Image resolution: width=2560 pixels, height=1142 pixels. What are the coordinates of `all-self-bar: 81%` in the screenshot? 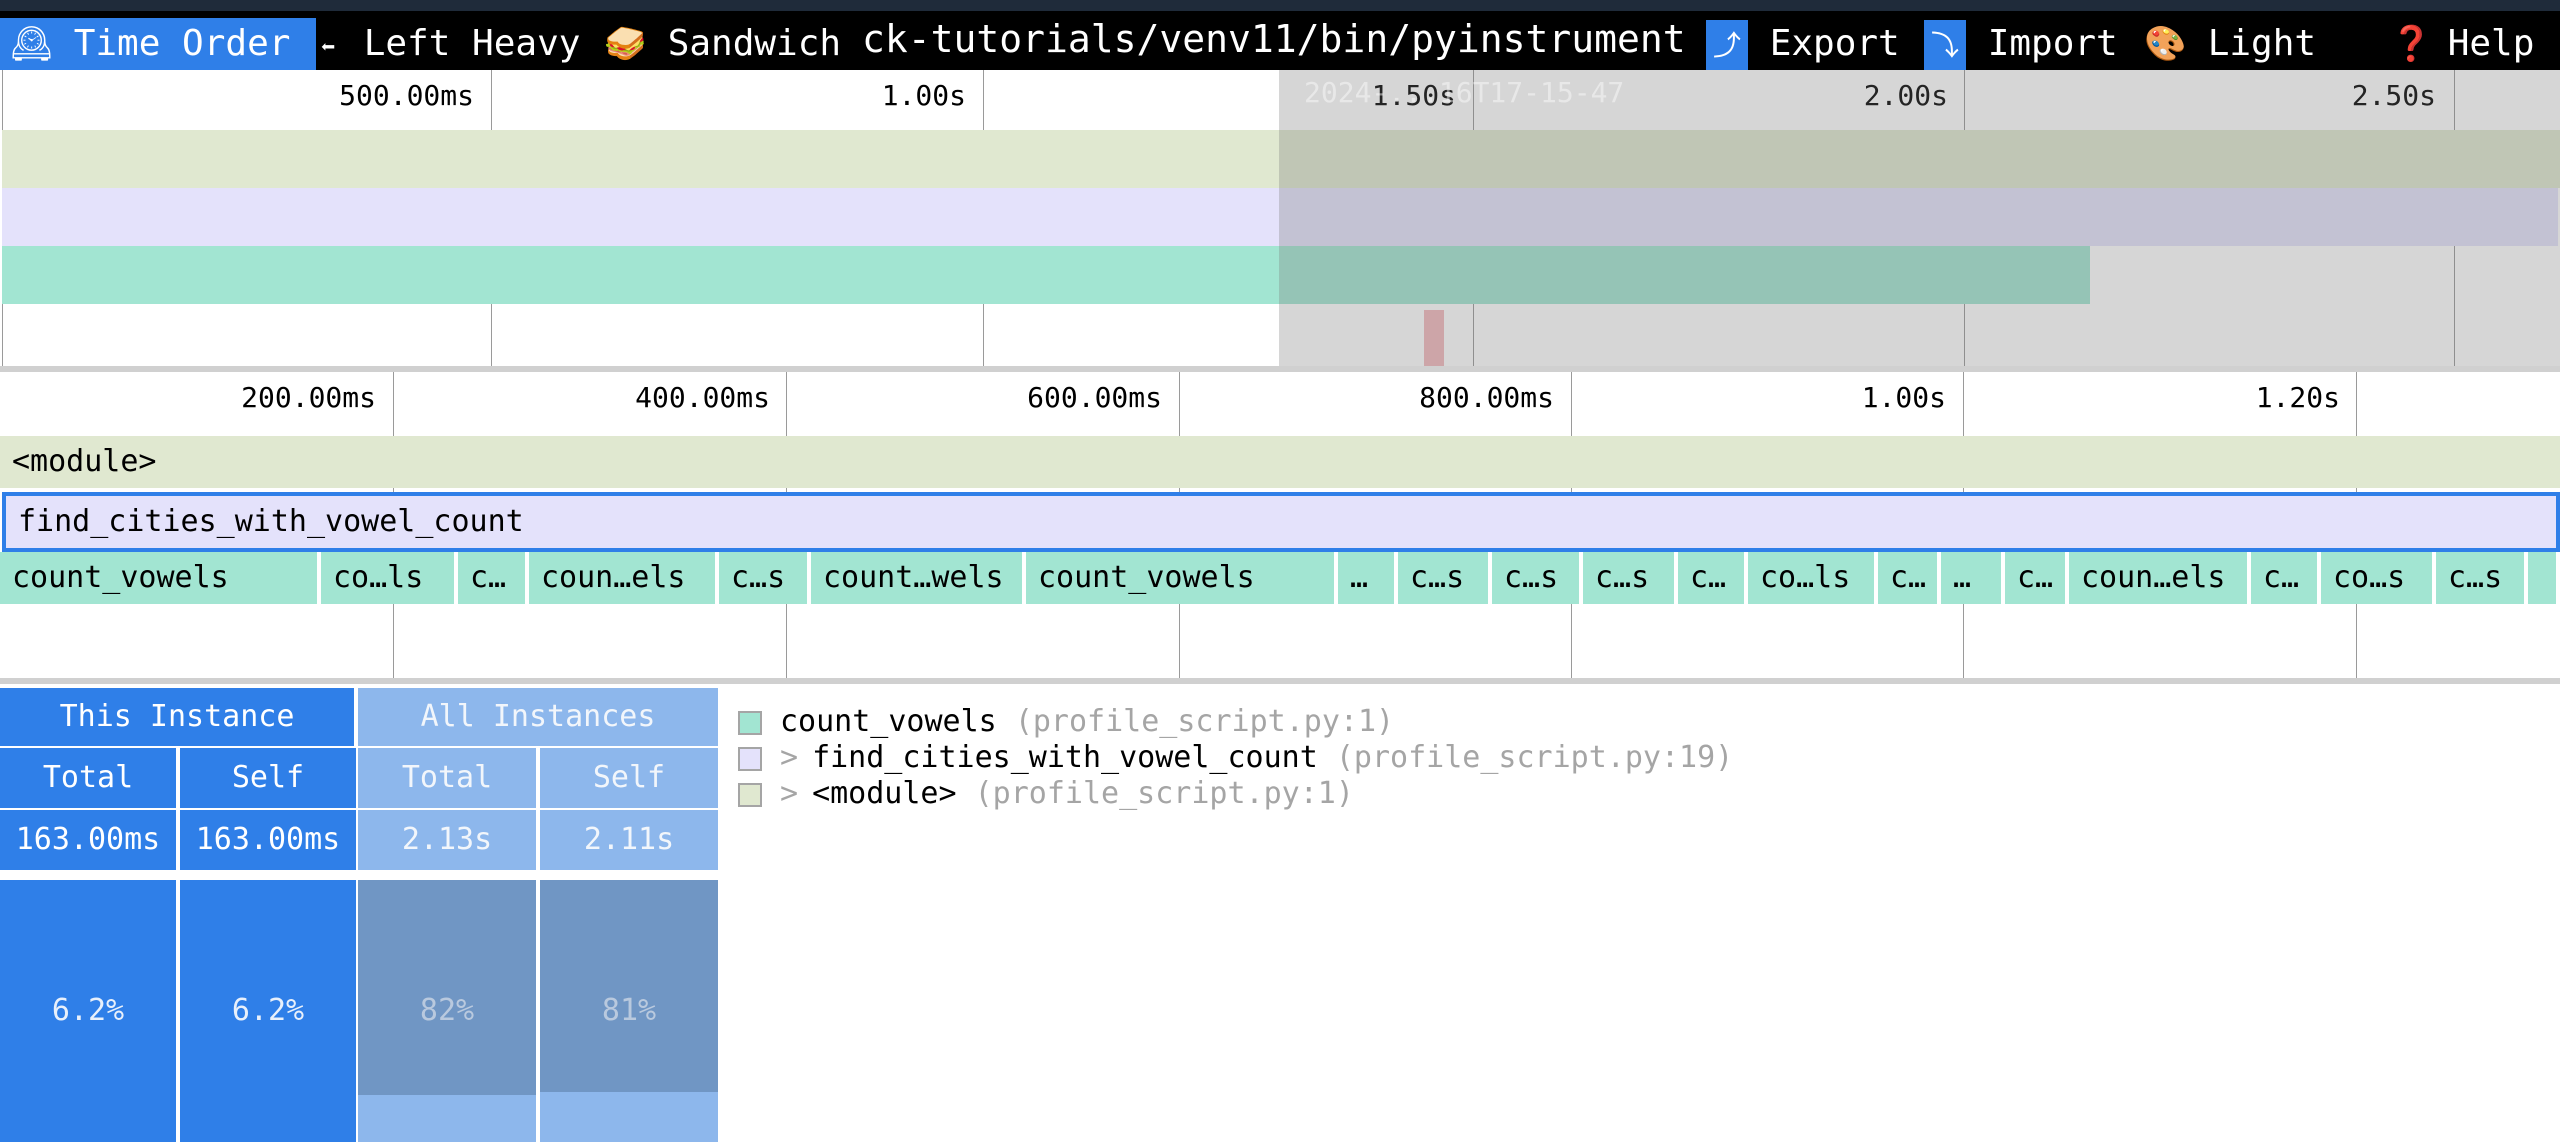 It's located at (629, 1011).